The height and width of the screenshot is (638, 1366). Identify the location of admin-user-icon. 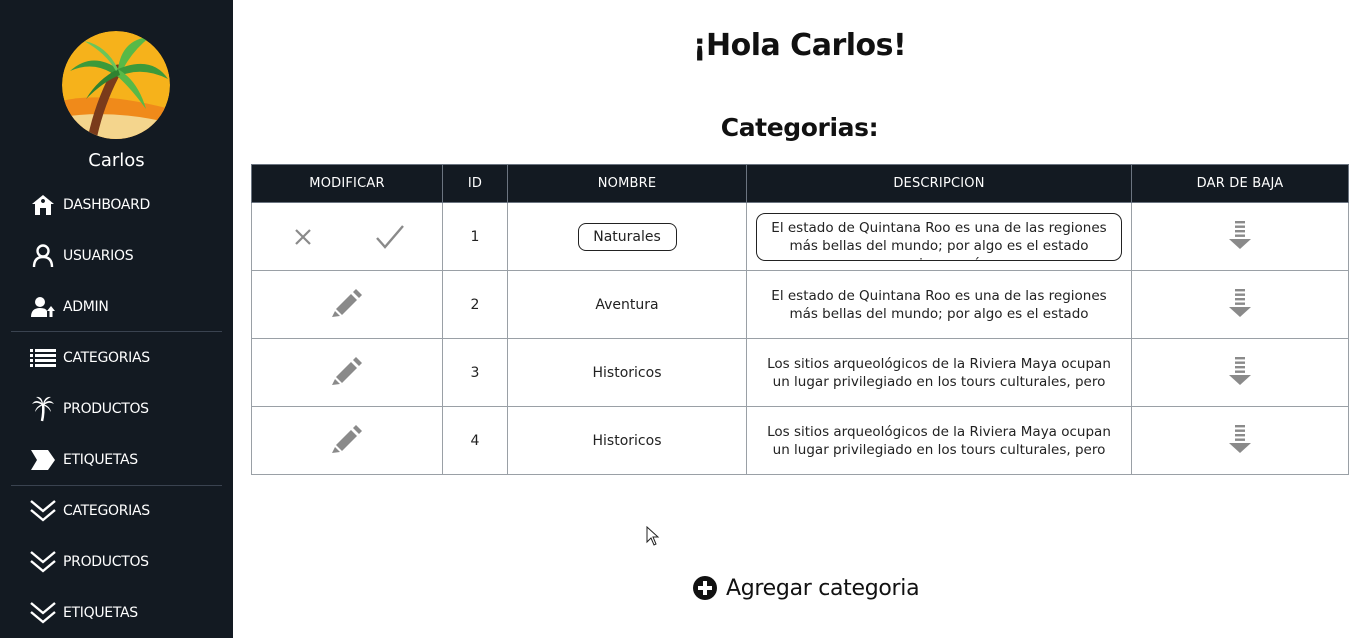
(43, 307).